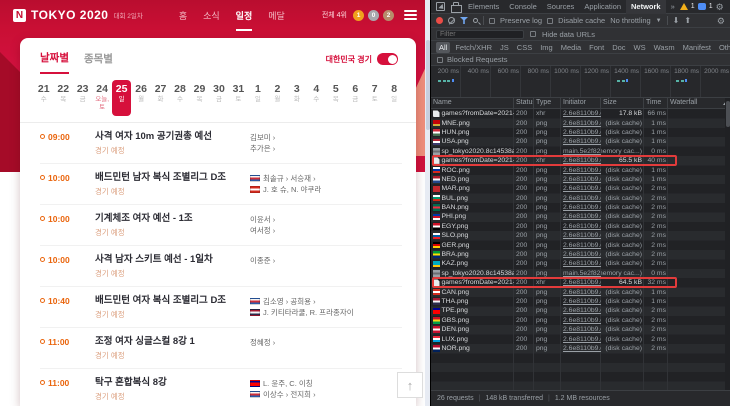 The height and width of the screenshot is (406, 730). What do you see at coordinates (374, 98) in the screenshot?
I see `date-cell-7: 7토` at bounding box center [374, 98].